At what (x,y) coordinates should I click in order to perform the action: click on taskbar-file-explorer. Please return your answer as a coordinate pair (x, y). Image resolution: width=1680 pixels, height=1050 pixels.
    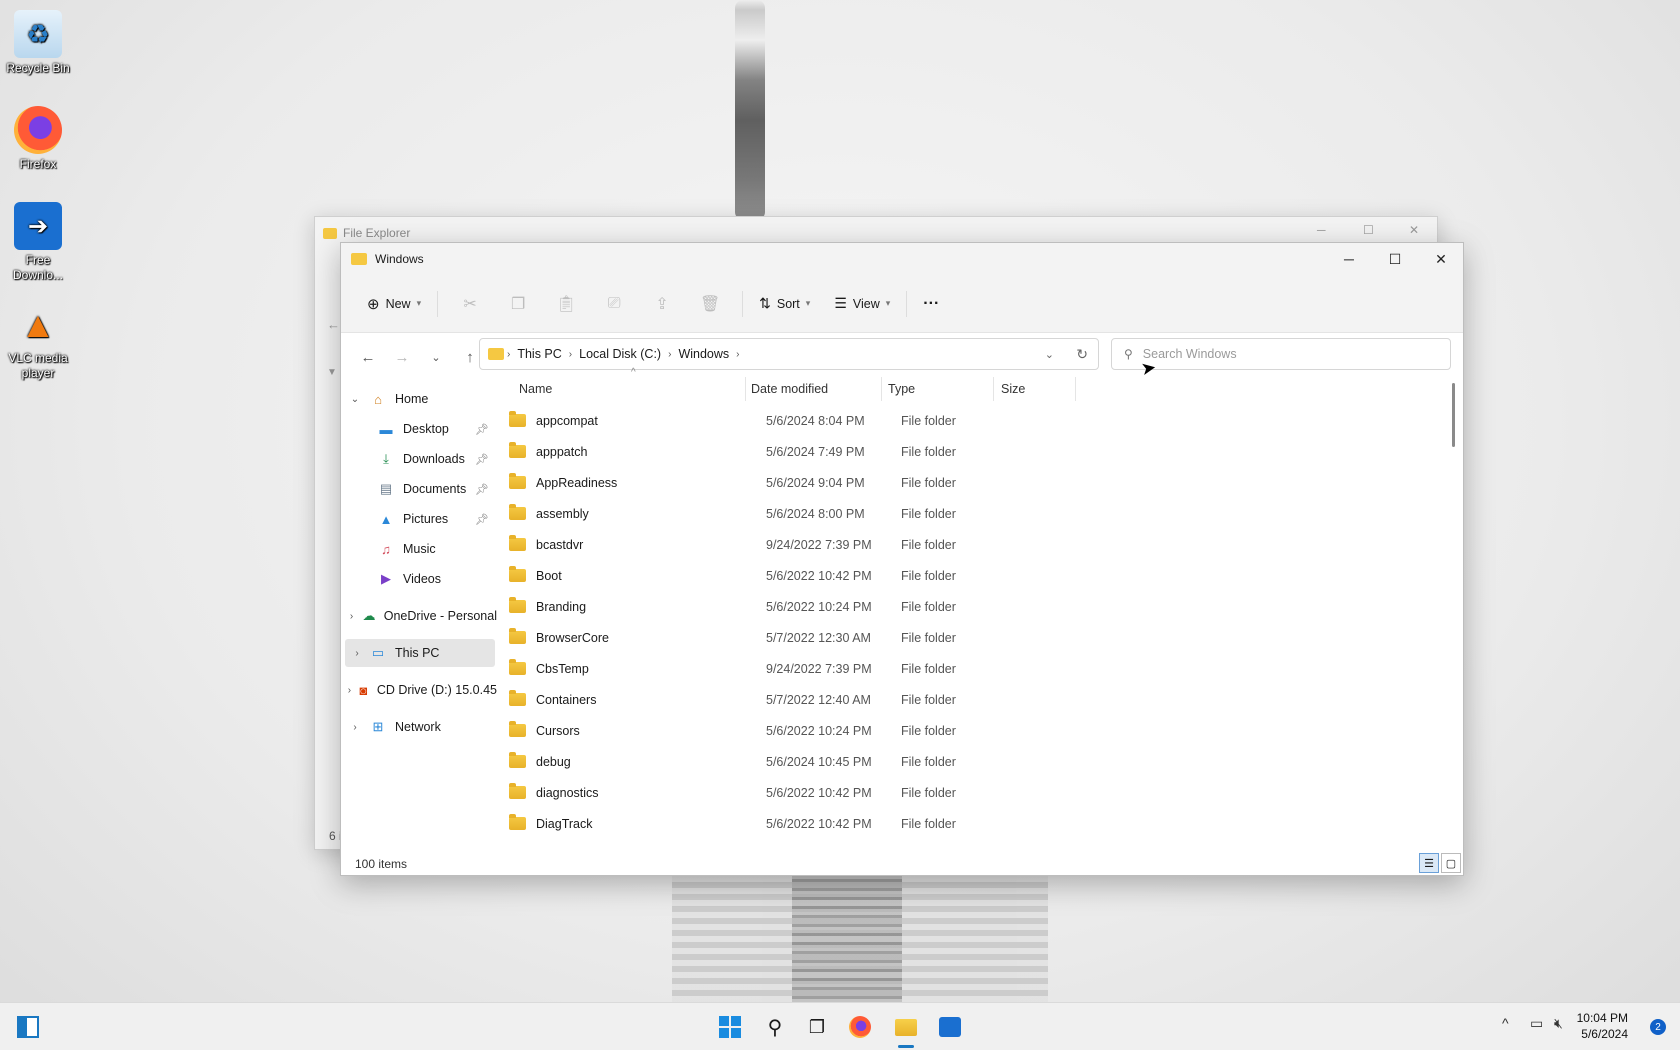
    Looking at the image, I should click on (906, 1027).